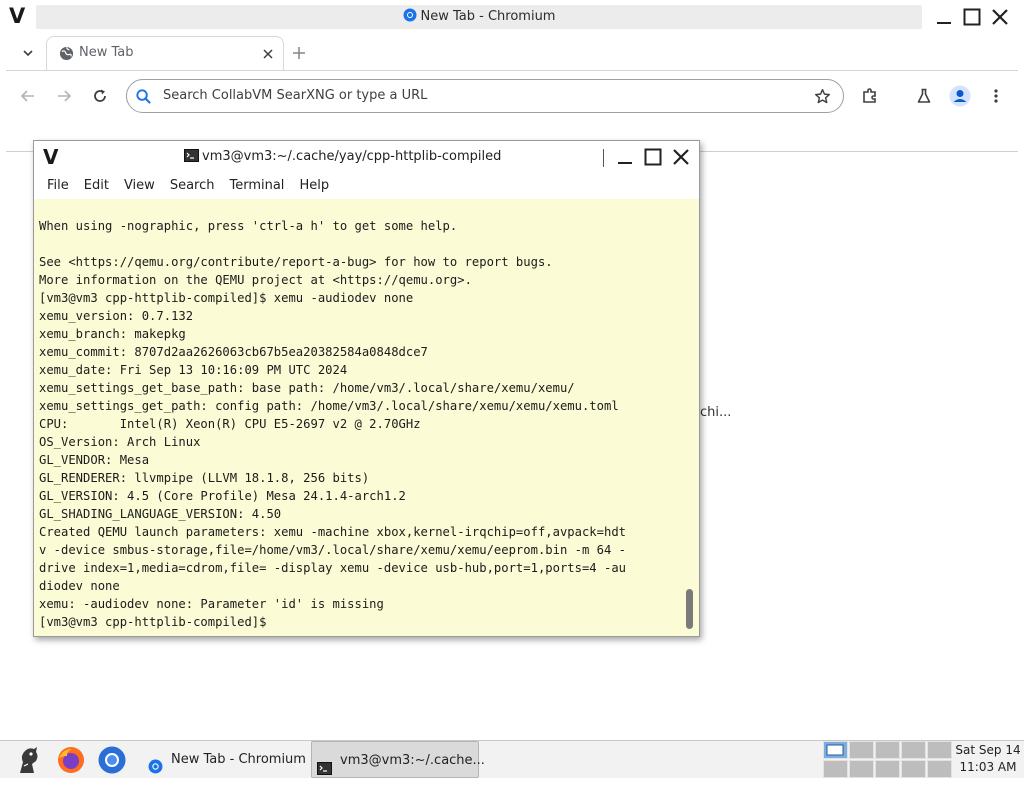  Describe the element at coordinates (106, 52) in the screenshot. I see `tab-label: New Tab` at that location.